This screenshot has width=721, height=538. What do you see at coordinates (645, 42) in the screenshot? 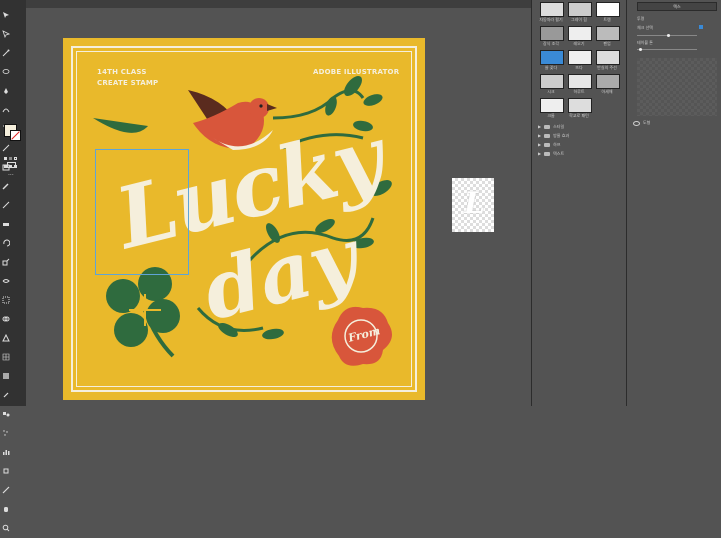
I see `option-label: 테이블 톤` at bounding box center [645, 42].